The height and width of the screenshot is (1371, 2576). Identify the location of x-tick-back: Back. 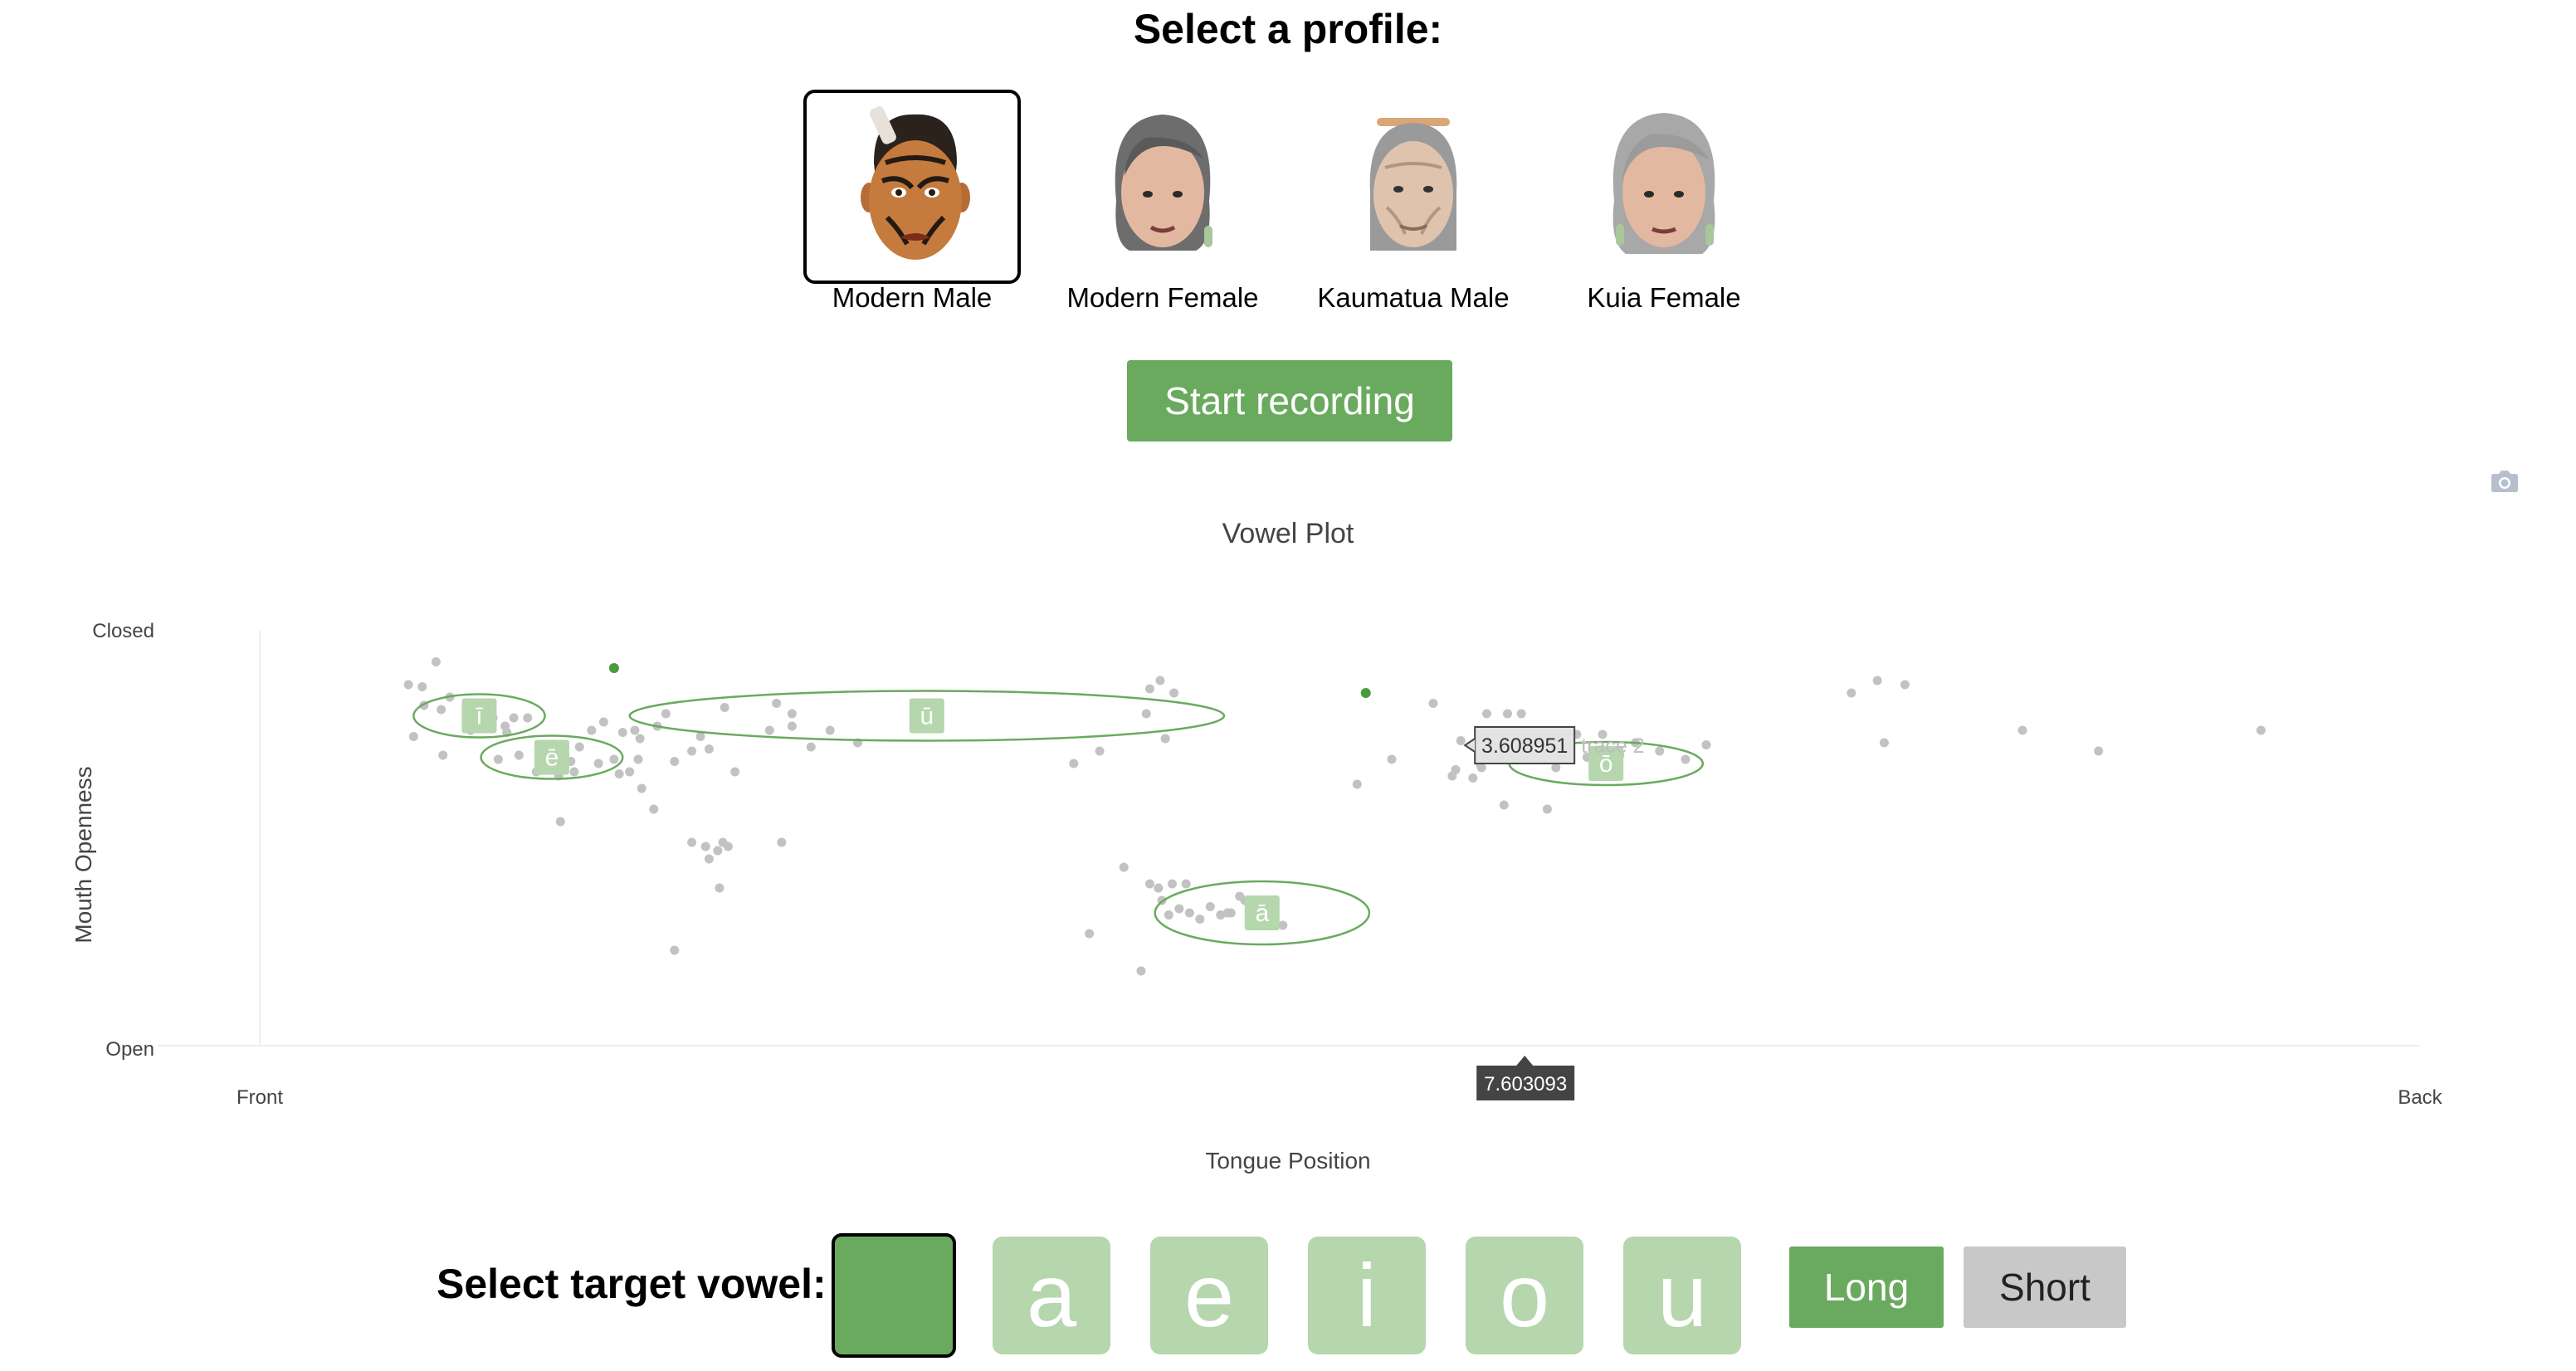
(2420, 1097).